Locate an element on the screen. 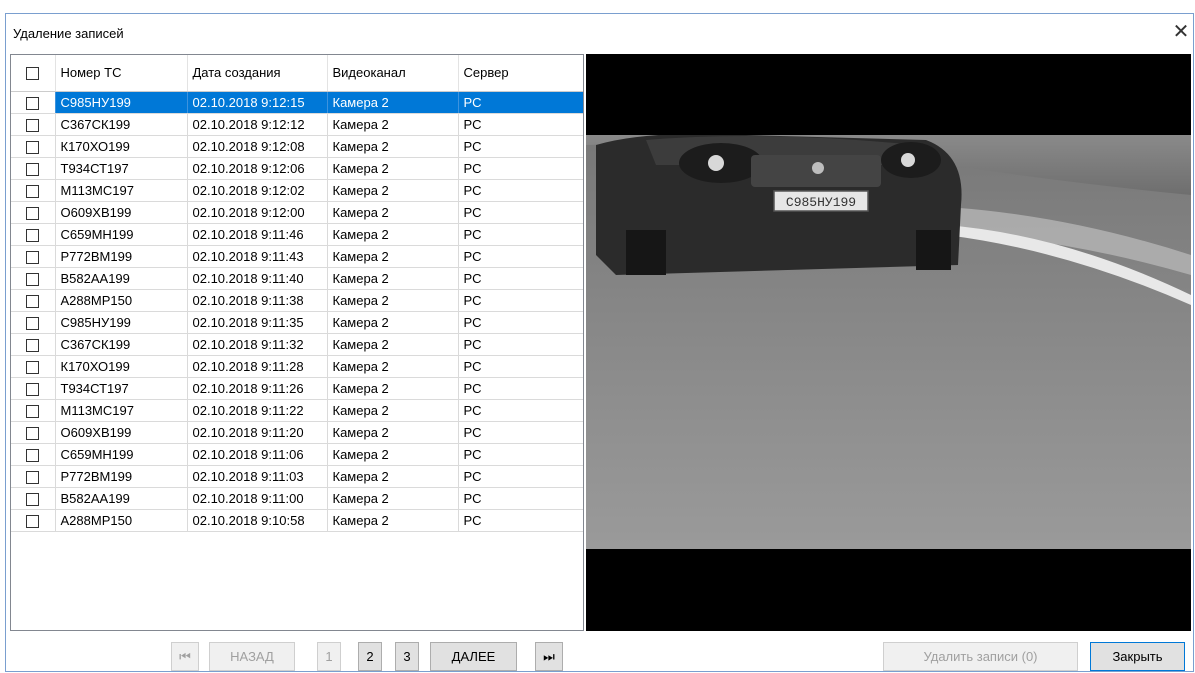  close-icon: ✕ is located at coordinates (1181, 33).